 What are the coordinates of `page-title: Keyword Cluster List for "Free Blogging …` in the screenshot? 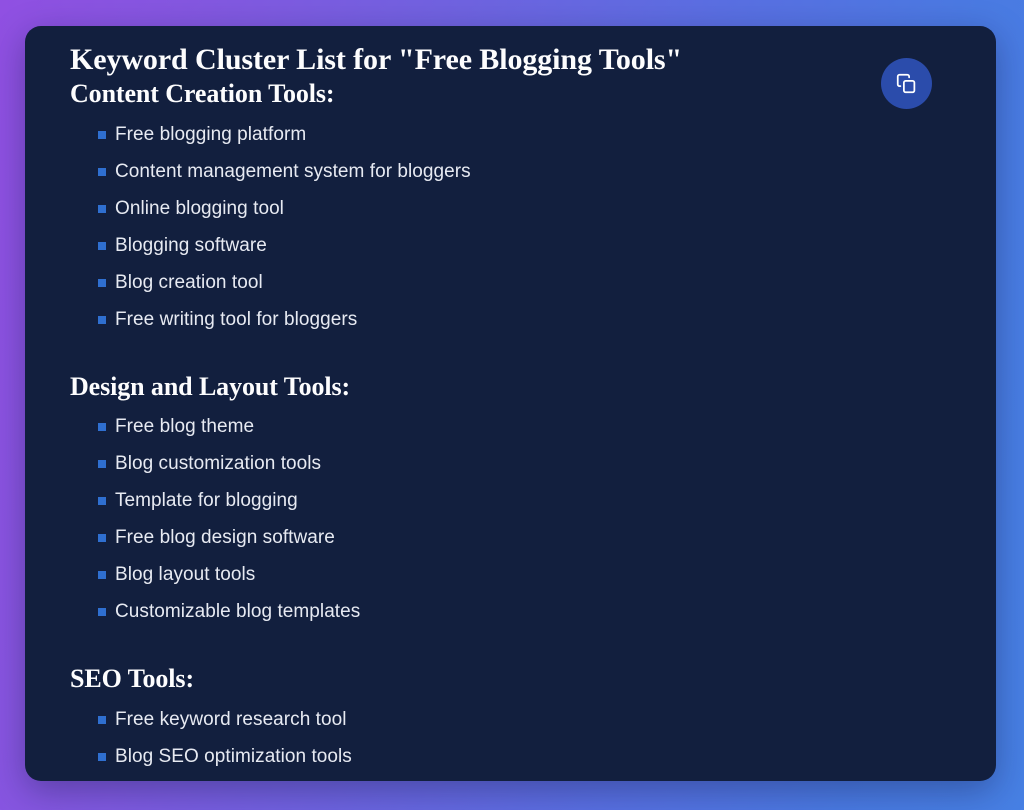 It's located at (376, 59).